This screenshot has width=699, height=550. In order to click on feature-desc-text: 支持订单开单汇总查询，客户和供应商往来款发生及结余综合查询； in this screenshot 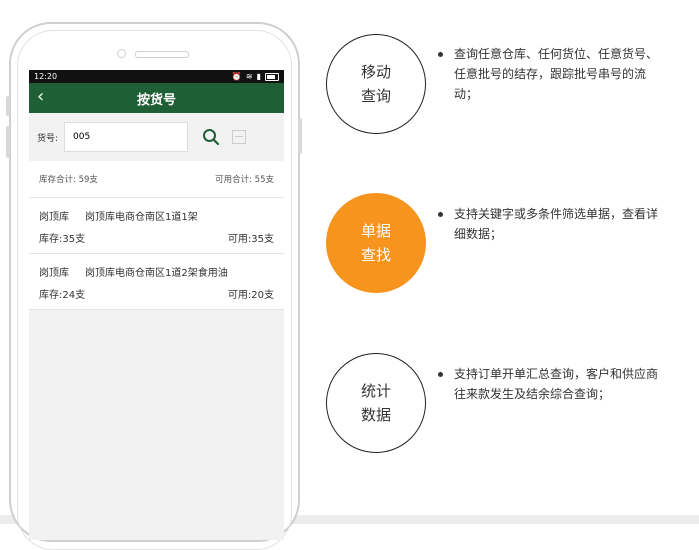, I will do `click(556, 384)`.